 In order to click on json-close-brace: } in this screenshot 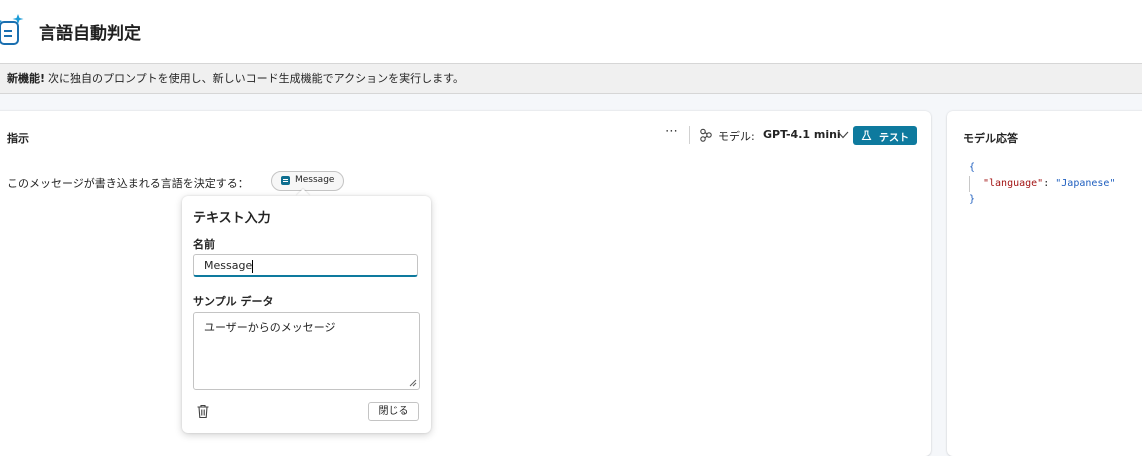, I will do `click(972, 199)`.